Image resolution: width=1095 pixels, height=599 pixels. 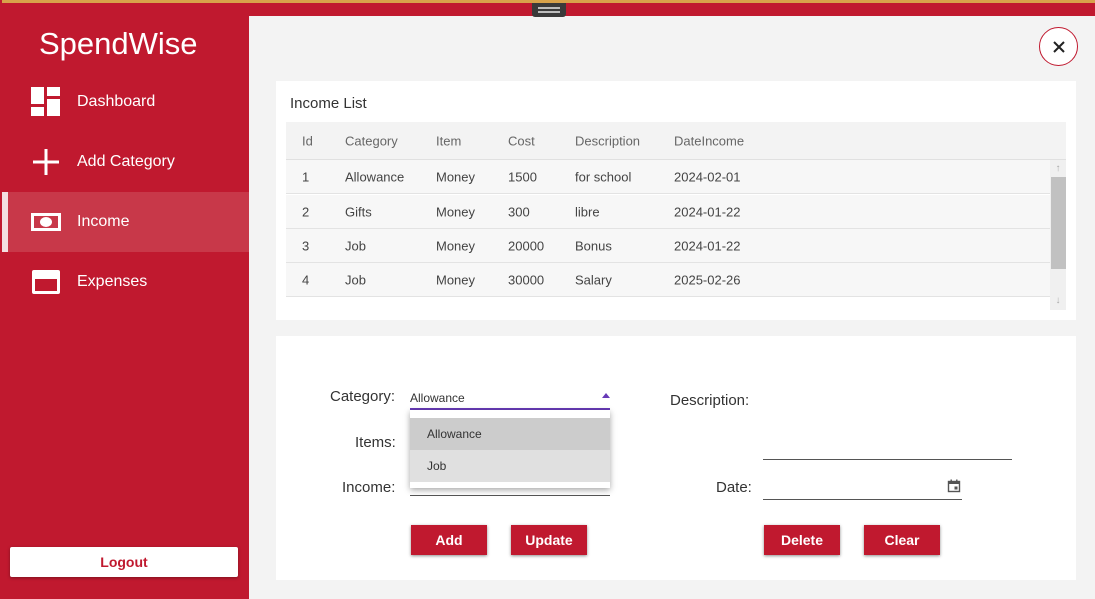 I want to click on sidebar-item-income: Income, so click(x=125, y=222).